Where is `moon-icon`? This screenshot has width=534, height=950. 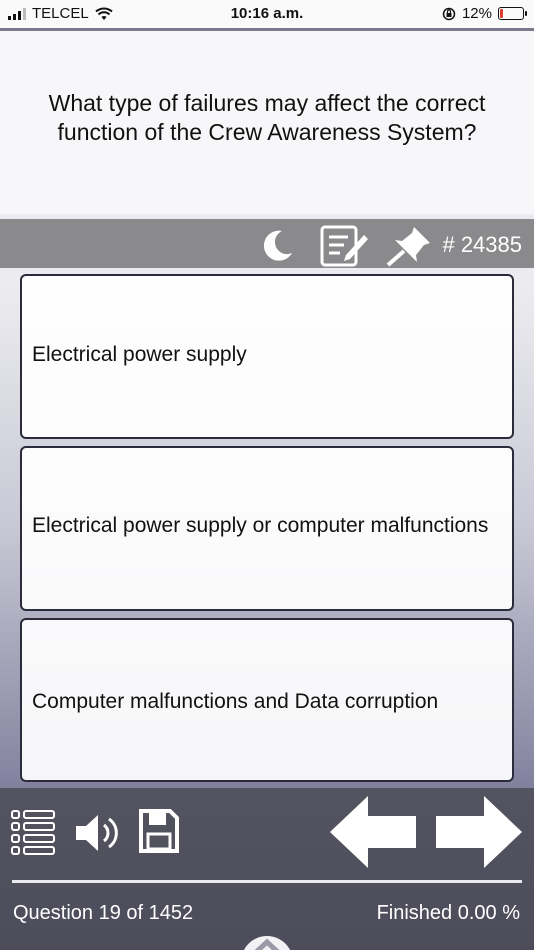 moon-icon is located at coordinates (278, 245).